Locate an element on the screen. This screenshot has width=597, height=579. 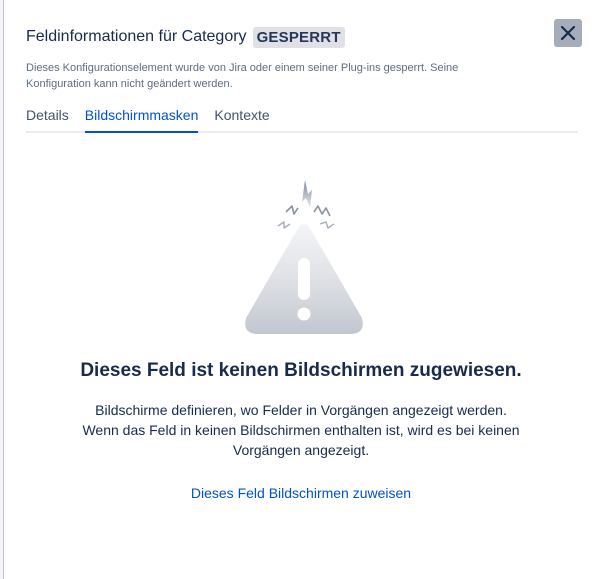
dialog-header: Feldinformationen für Category GESPERRT is located at coordinates (302, 37).